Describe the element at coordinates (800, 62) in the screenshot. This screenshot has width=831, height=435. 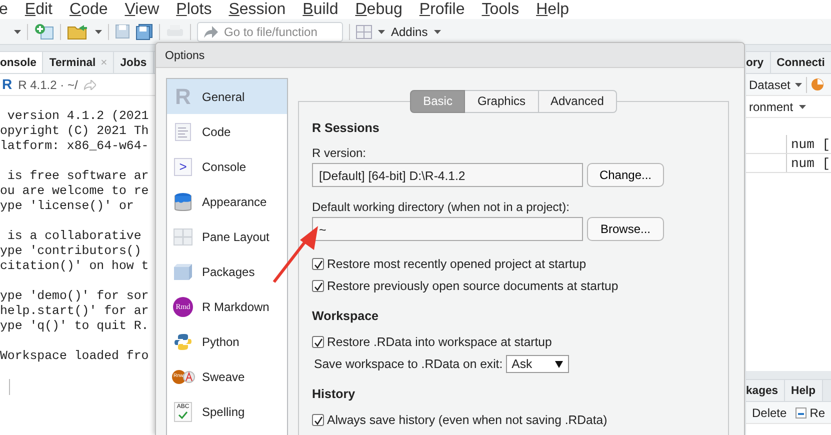
I see `pane-tab: Connecti` at that location.